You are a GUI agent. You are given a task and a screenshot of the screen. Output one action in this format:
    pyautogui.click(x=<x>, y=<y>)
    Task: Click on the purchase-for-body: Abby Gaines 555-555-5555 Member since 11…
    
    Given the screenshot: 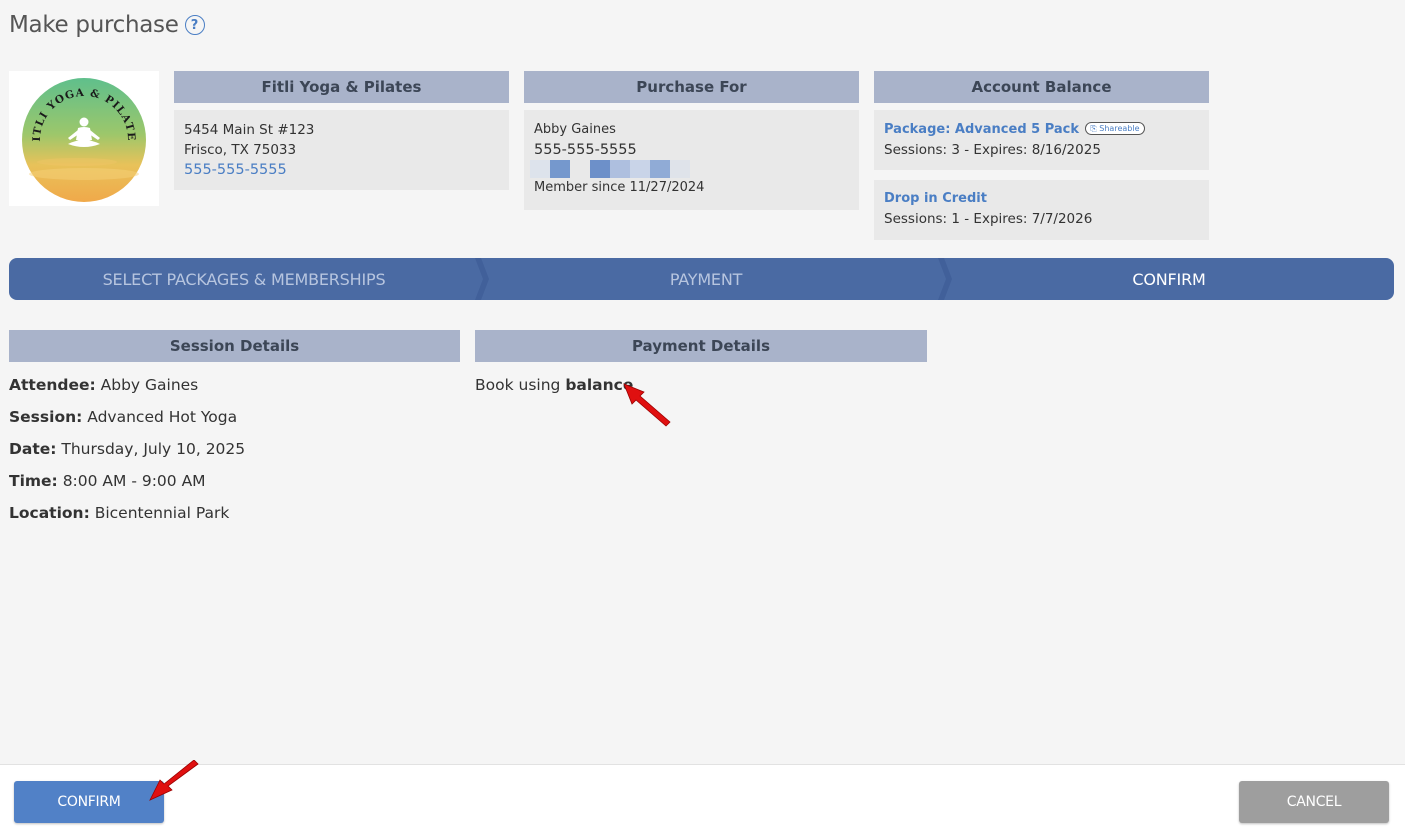 What is the action you would take?
    pyautogui.click(x=691, y=160)
    